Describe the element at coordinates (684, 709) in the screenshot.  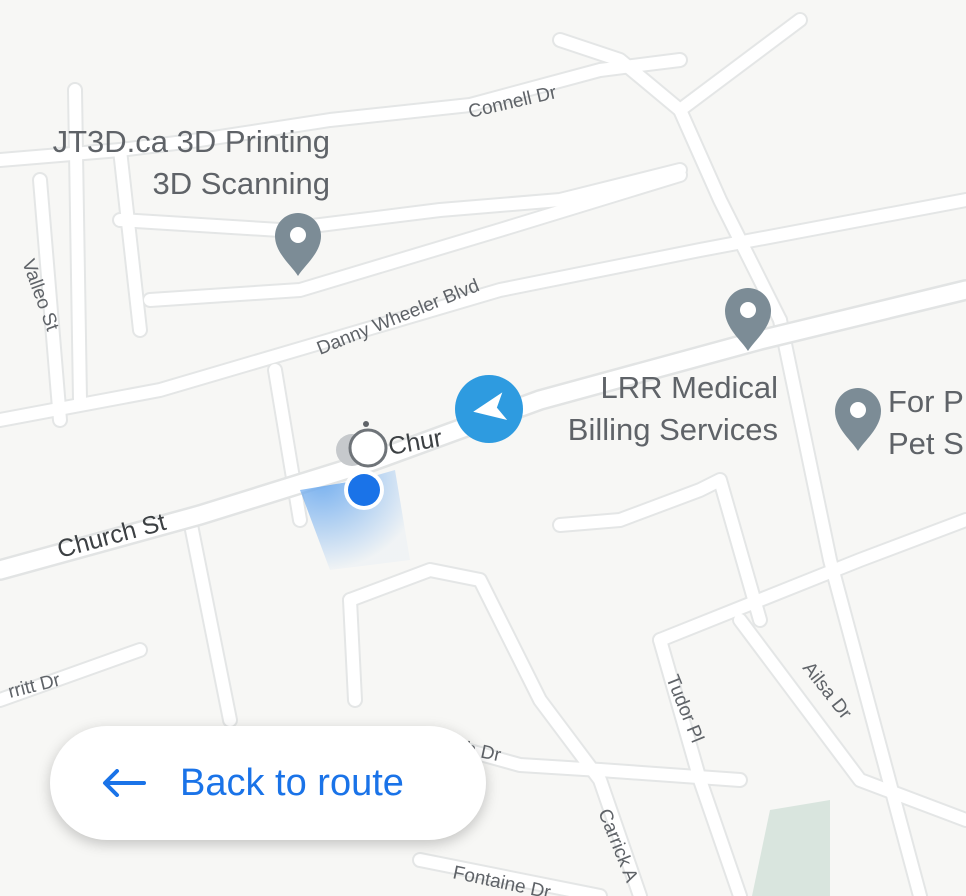
I see `street-label-tudor: Tudor Pl` at that location.